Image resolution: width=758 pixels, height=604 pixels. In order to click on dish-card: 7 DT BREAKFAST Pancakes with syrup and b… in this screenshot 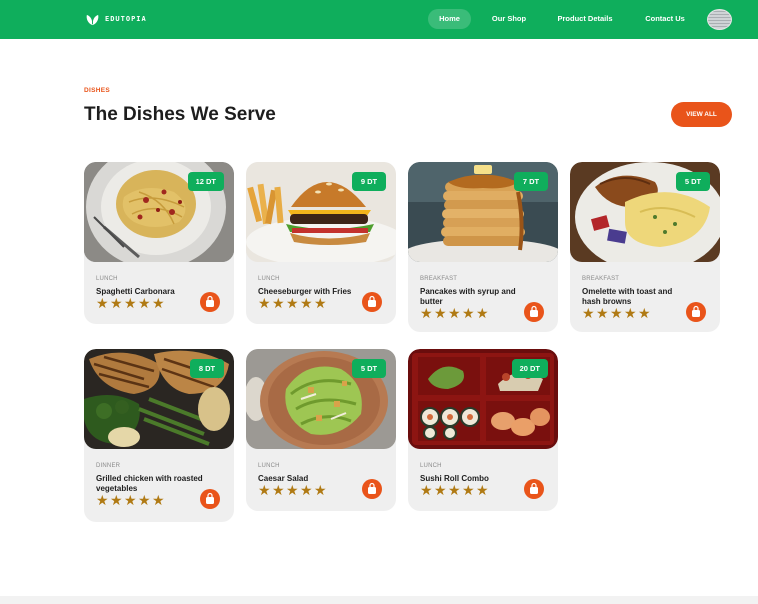, I will do `click(483, 247)`.